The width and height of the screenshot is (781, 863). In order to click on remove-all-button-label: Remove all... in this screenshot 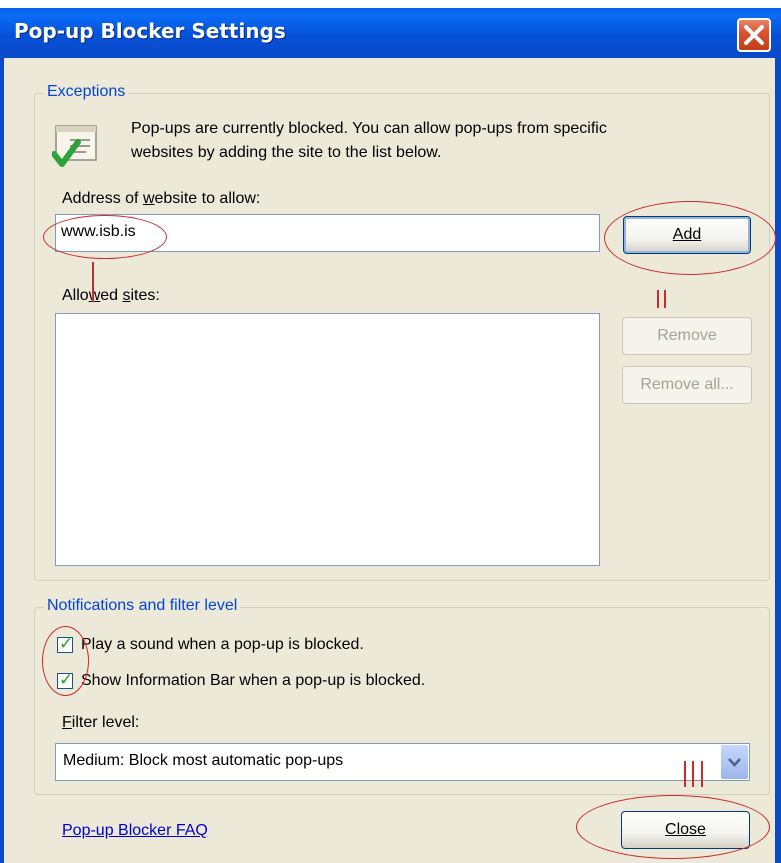, I will do `click(687, 384)`.